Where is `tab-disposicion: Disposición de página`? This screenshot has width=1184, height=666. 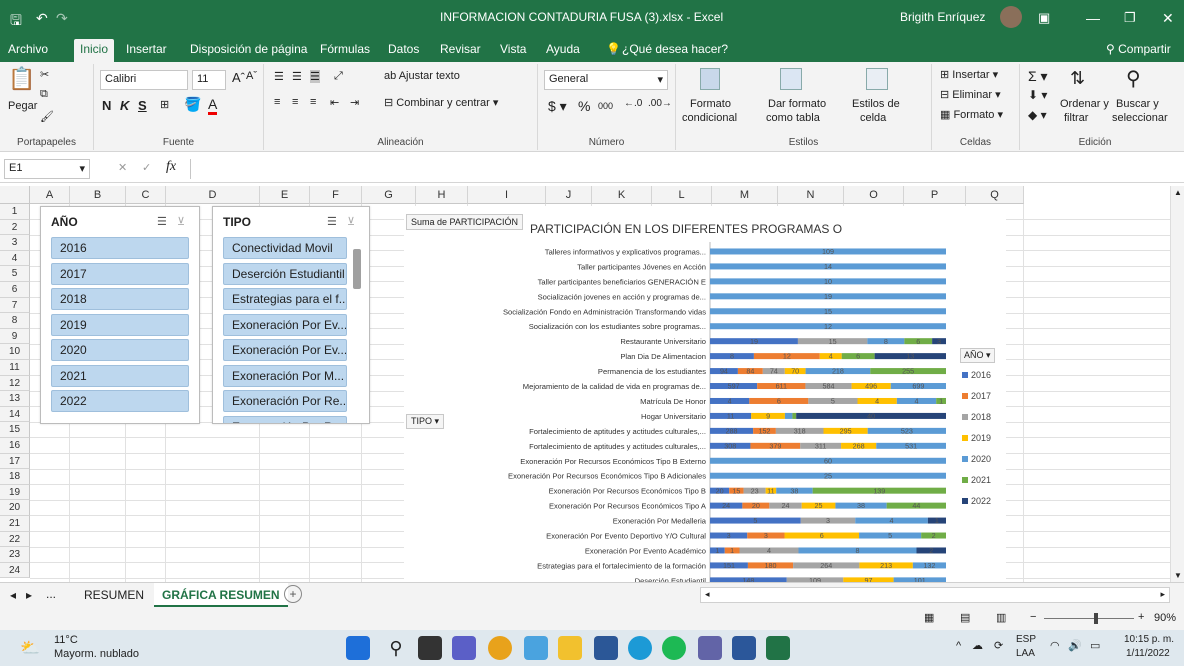 tab-disposicion: Disposición de página is located at coordinates (248, 50).